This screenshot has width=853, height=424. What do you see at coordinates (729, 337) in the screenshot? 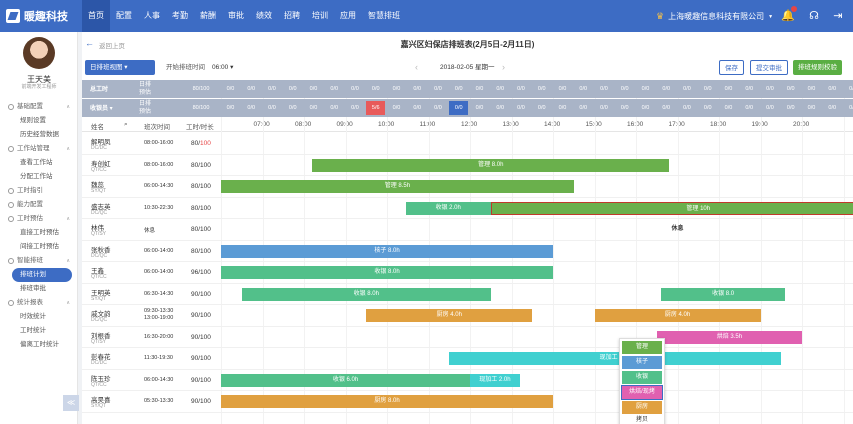
I see `shift-bar: 烘焙 3.5h` at bounding box center [729, 337].